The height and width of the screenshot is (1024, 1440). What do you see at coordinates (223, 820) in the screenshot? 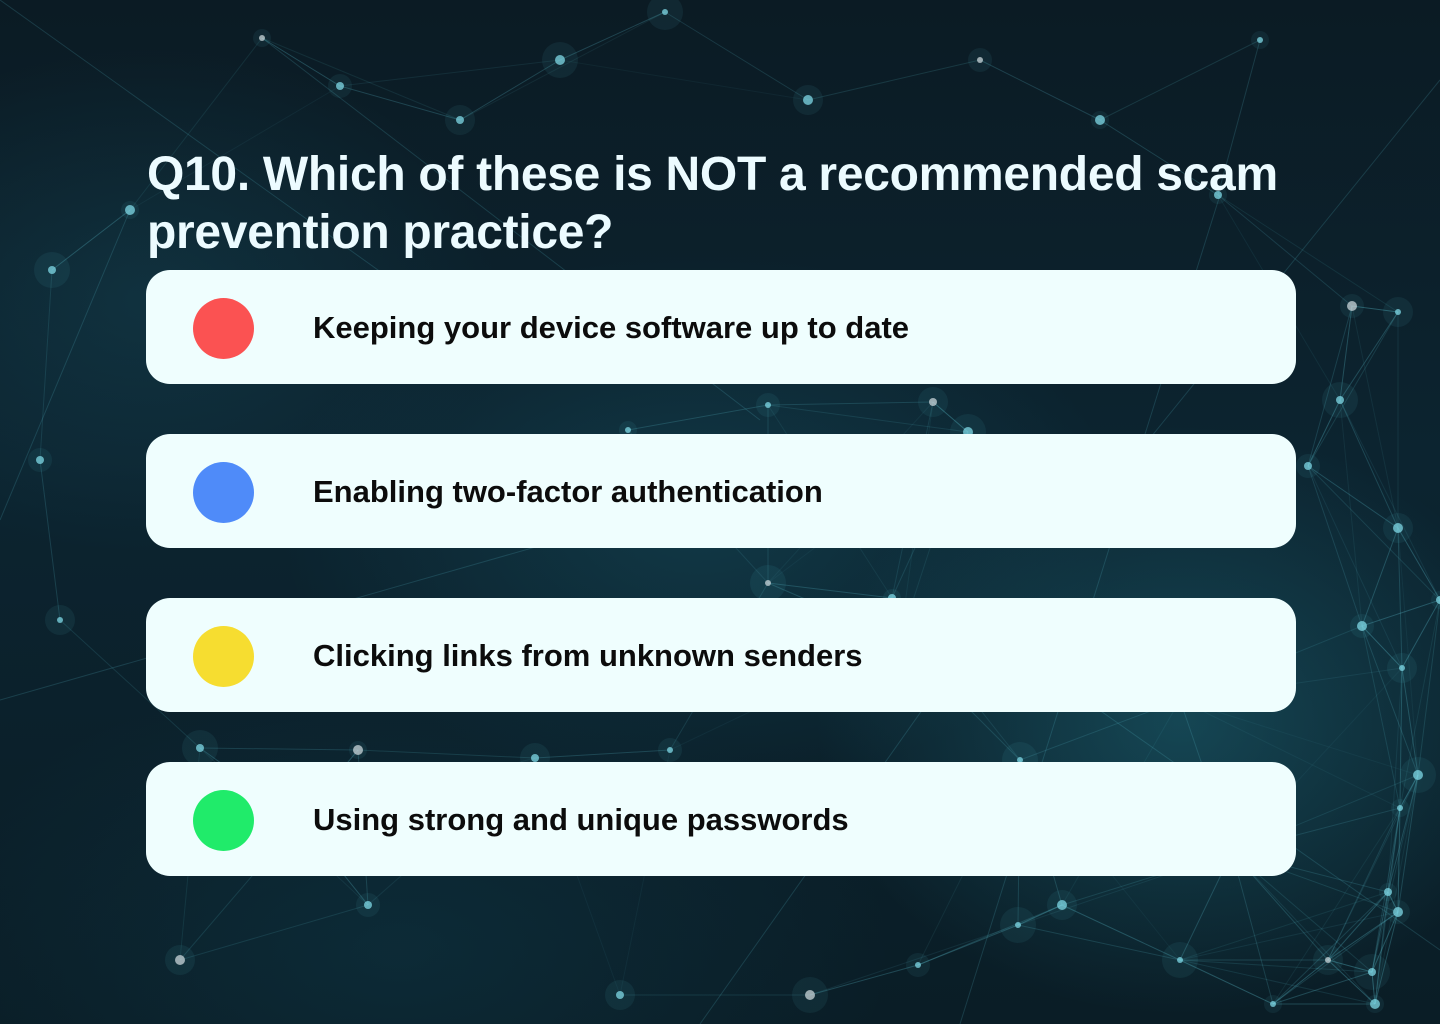
I see `option-d-marker-icon` at bounding box center [223, 820].